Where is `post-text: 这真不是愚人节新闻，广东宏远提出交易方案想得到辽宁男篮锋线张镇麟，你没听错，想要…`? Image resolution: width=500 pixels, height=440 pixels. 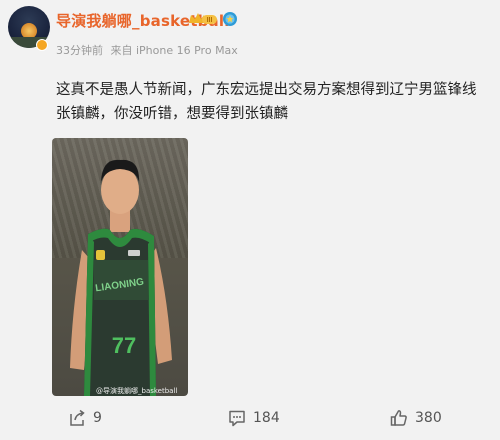
post-text: 这真不是愚人节新闻，广东宏远提出交易方案想得到辽宁男篮锋线张镇麟，你没听错，想要… is located at coordinates (271, 102).